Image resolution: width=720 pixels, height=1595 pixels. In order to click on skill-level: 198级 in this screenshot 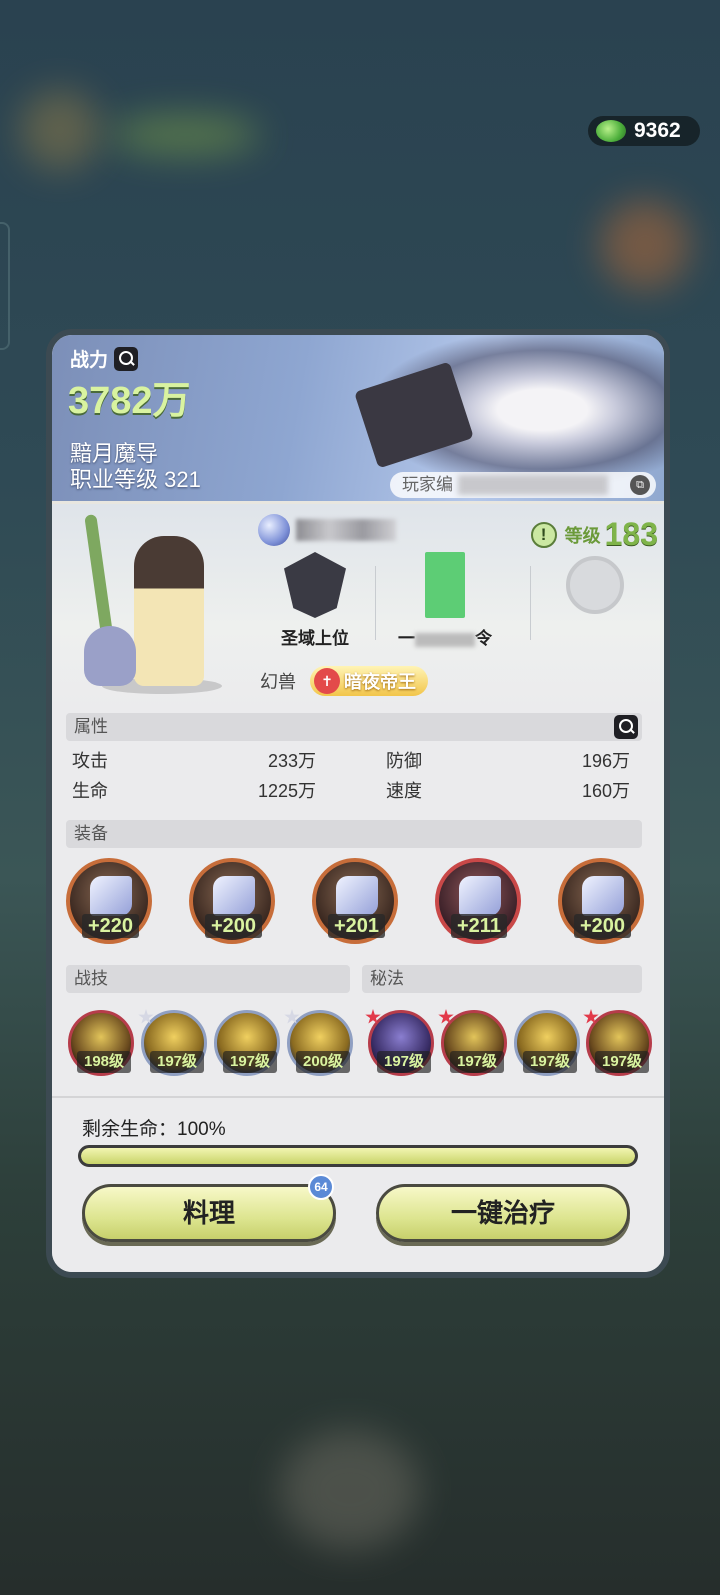, I will do `click(104, 1062)`.